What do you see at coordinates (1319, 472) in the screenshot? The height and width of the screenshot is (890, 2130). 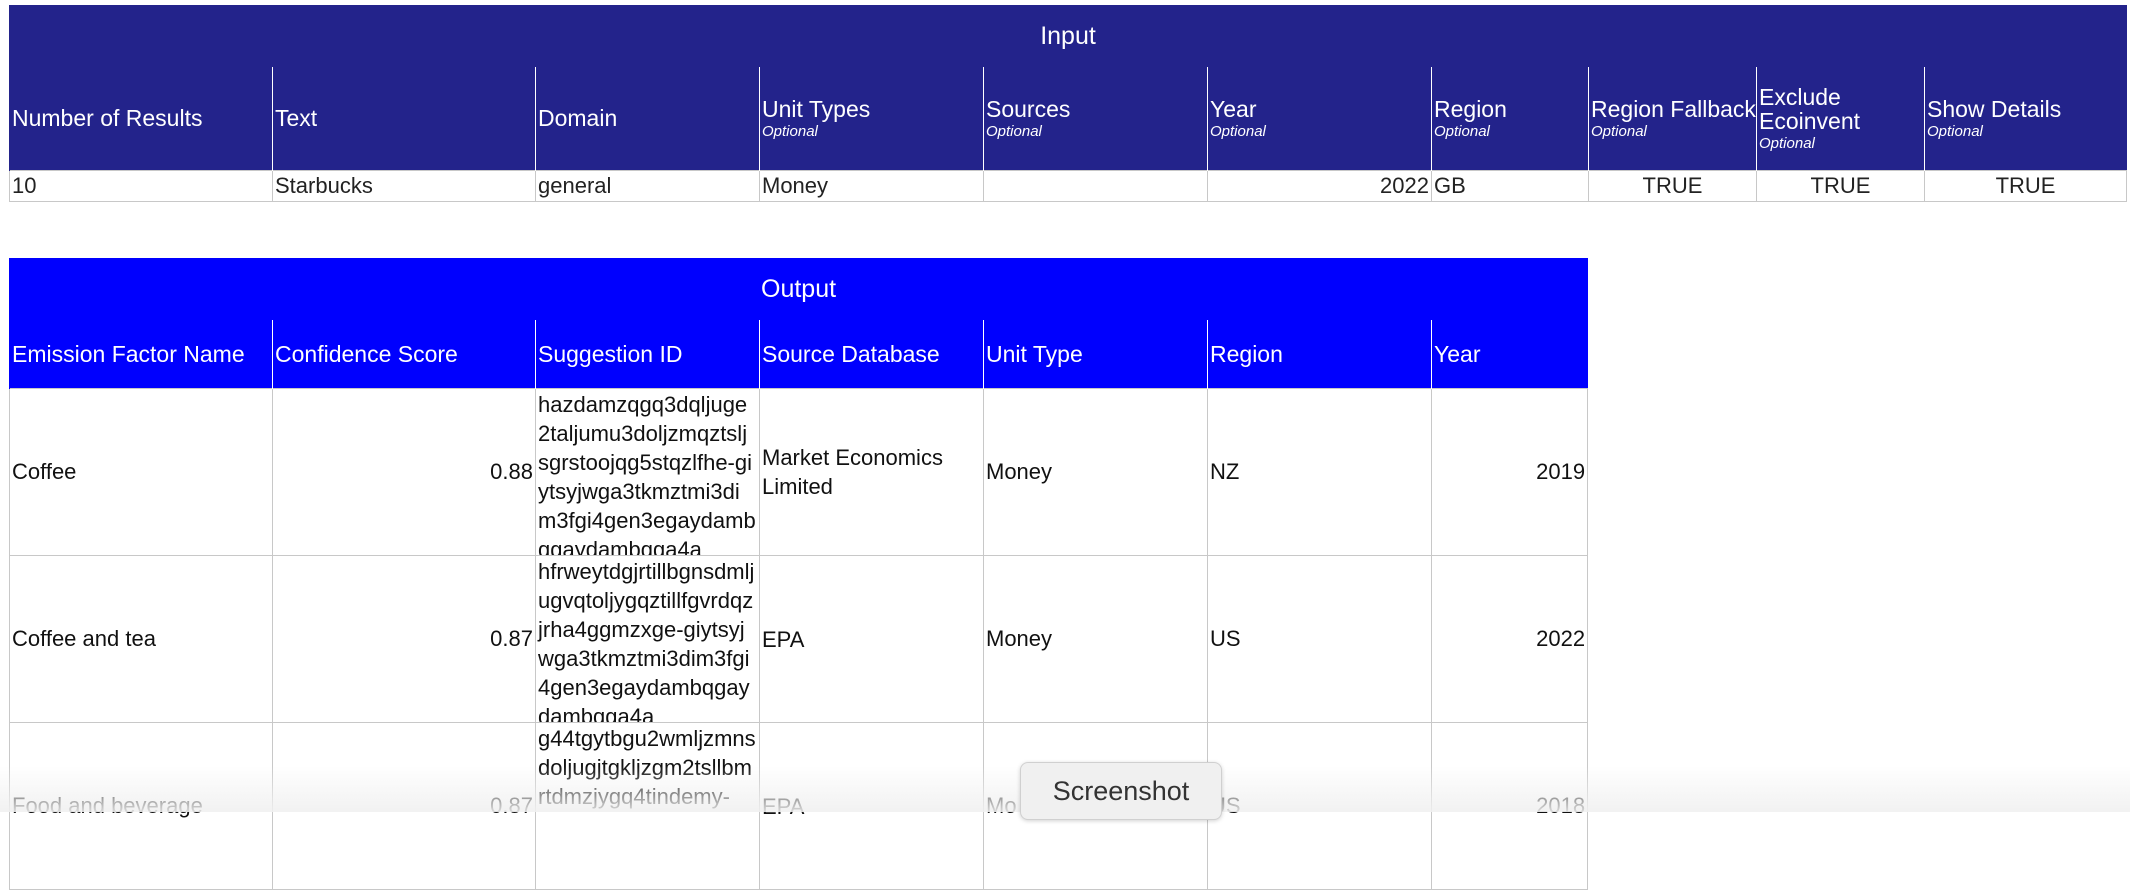 I see `region: NZ` at bounding box center [1319, 472].